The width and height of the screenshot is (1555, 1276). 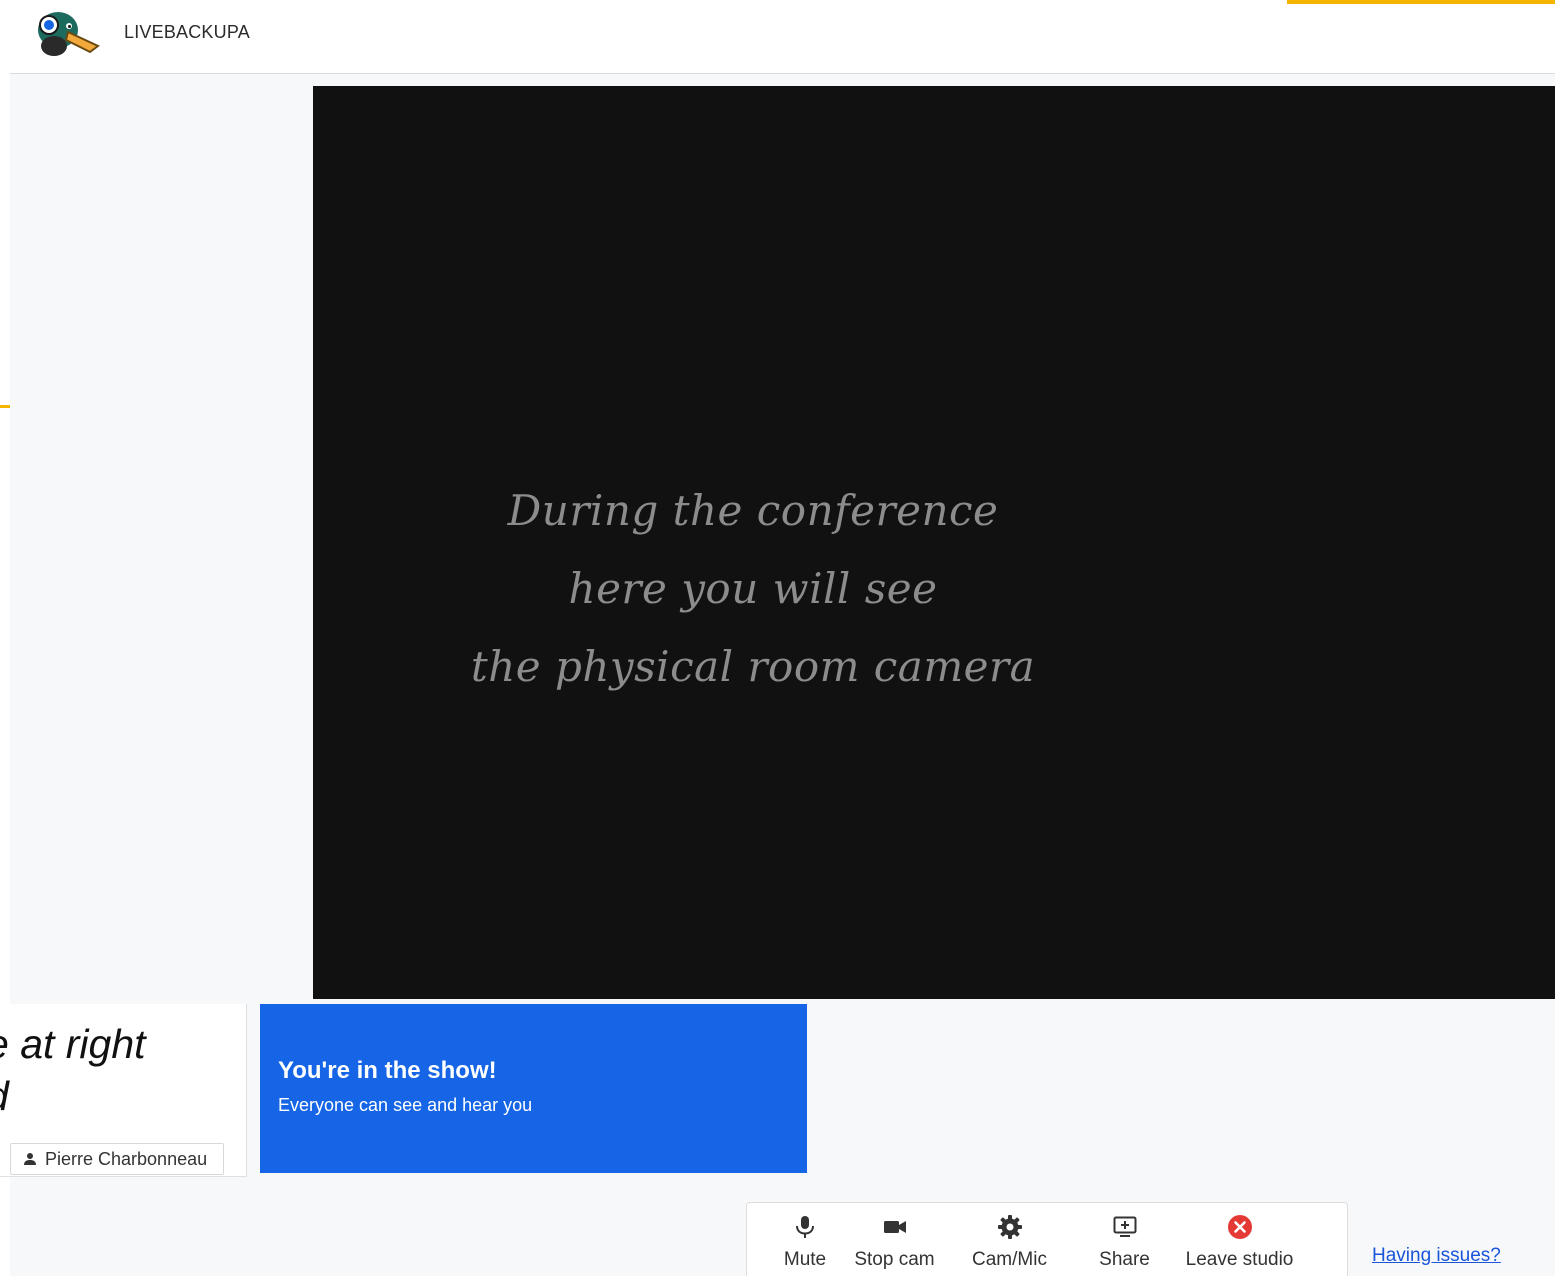 I want to click on screen-share-icon, so click(x=1125, y=1227).